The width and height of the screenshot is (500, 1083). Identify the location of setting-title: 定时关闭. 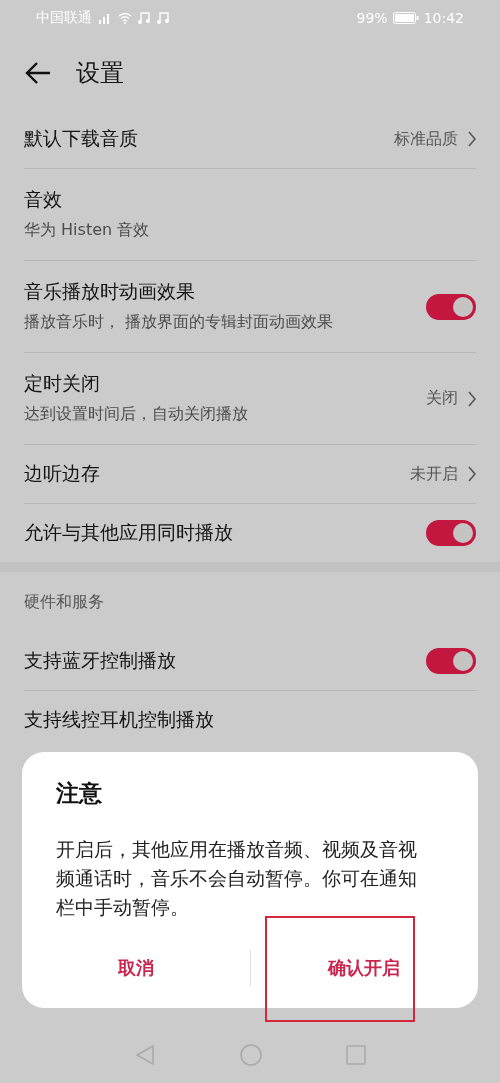
(62, 384).